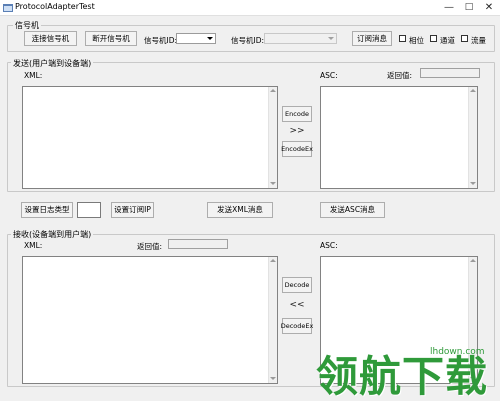 The image size is (500, 401). What do you see at coordinates (161, 40) in the screenshot?
I see `signal-id-label: 信号机ID:` at bounding box center [161, 40].